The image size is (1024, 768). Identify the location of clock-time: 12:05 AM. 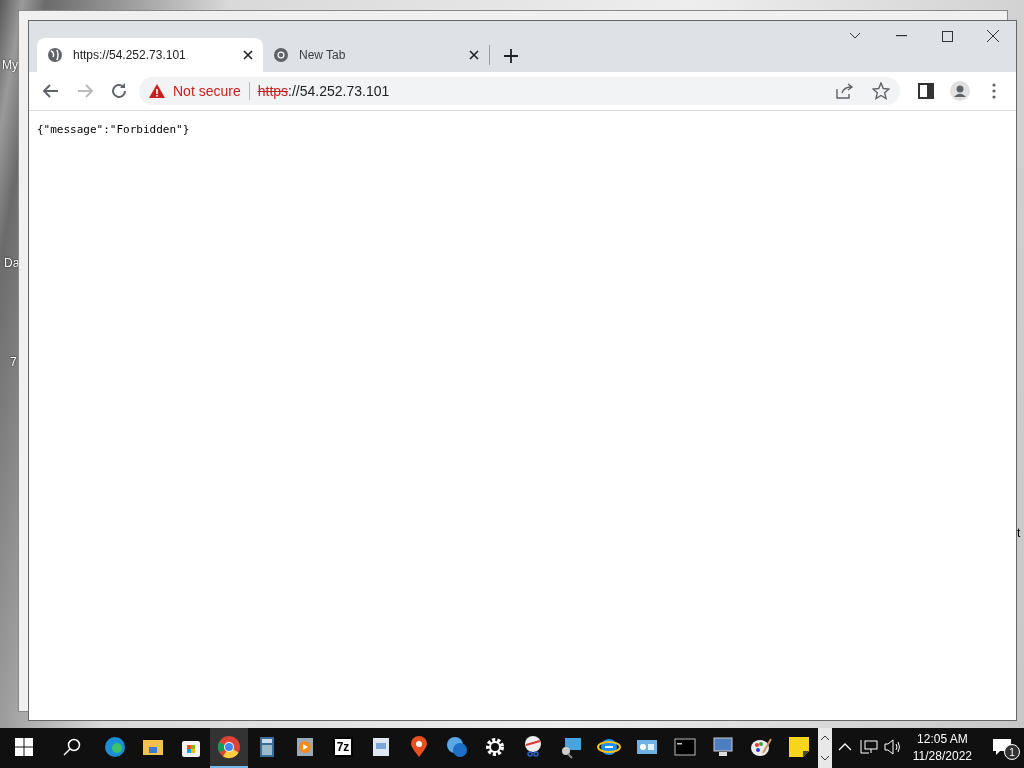
(942, 739).